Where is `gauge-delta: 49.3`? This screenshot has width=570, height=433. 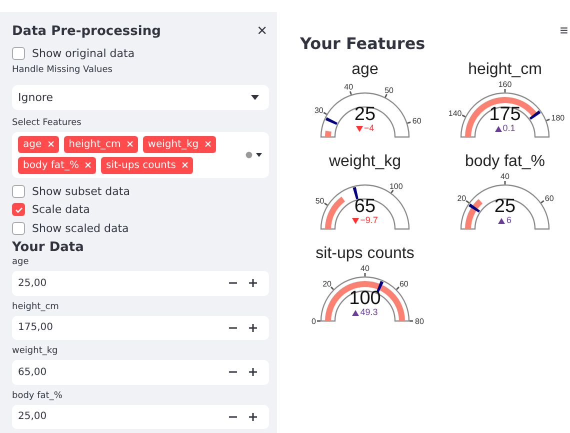 gauge-delta: 49.3 is located at coordinates (369, 312).